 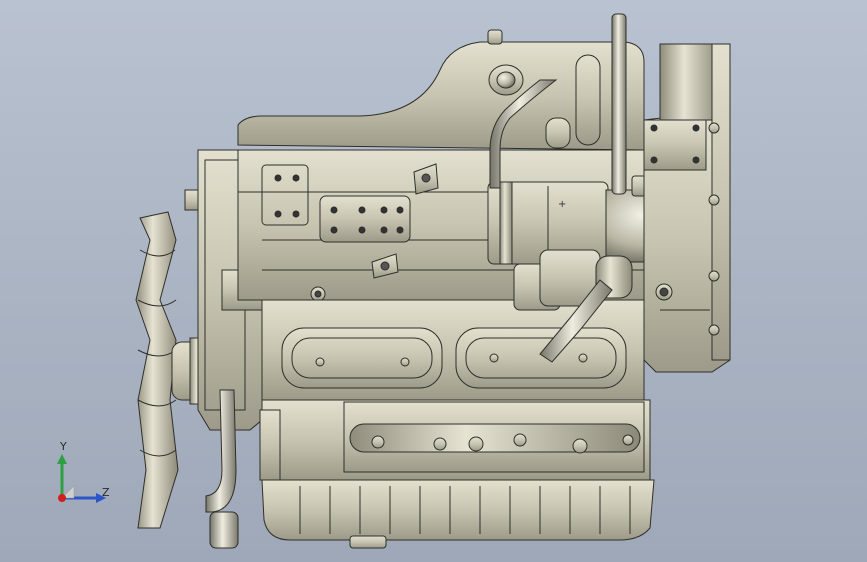 I want to click on dipstick-tube, so click(x=619, y=104).